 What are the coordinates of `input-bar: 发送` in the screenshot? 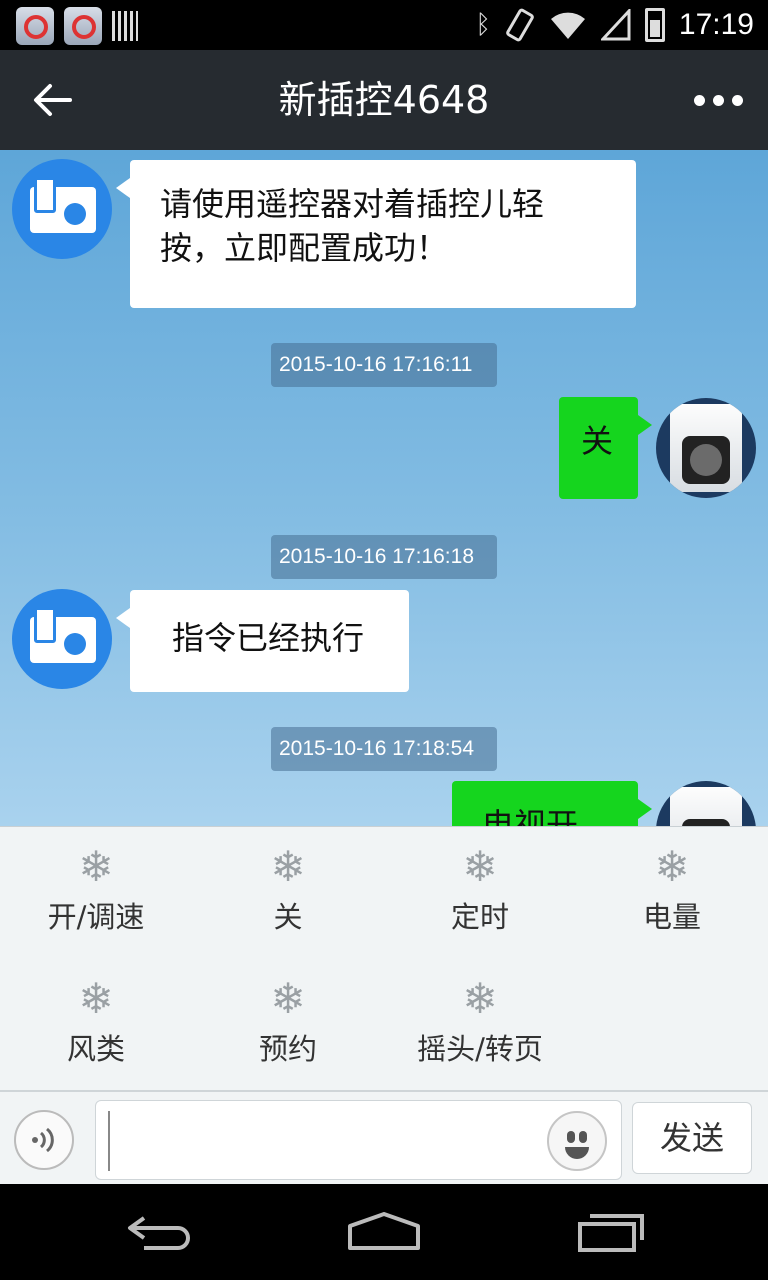 It's located at (384, 1137).